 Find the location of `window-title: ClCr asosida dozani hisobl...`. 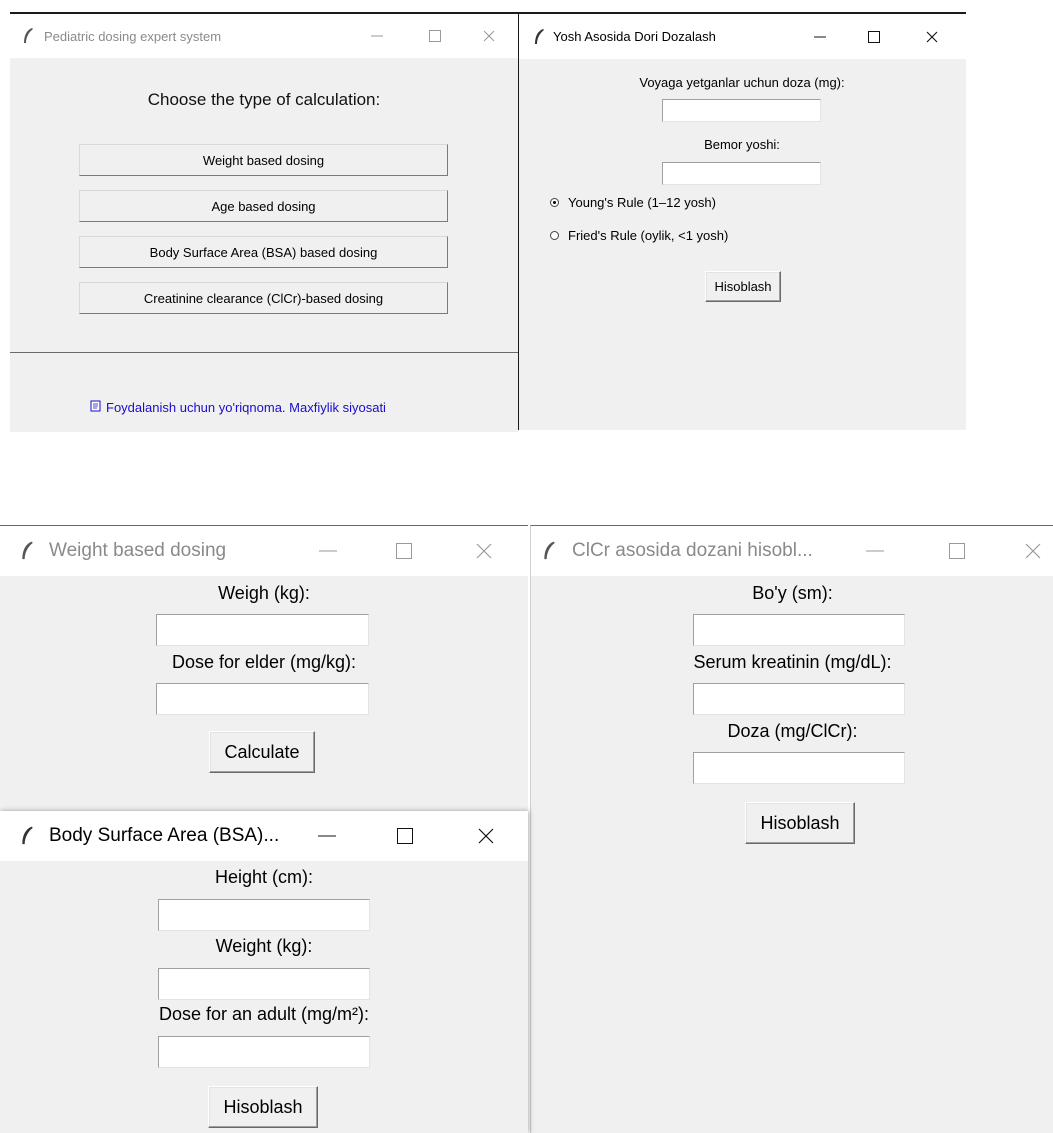

window-title: ClCr asosida dozani hisobl... is located at coordinates (692, 550).